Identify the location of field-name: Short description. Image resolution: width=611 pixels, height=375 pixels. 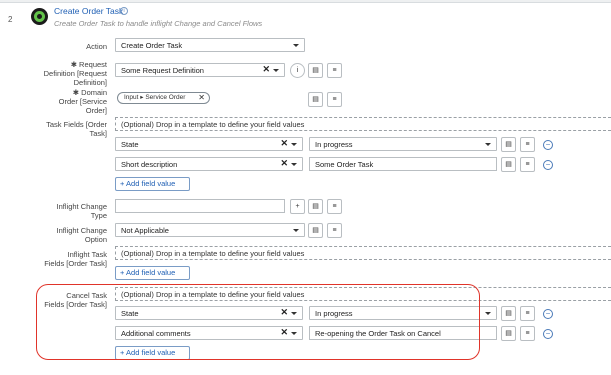
(149, 164).